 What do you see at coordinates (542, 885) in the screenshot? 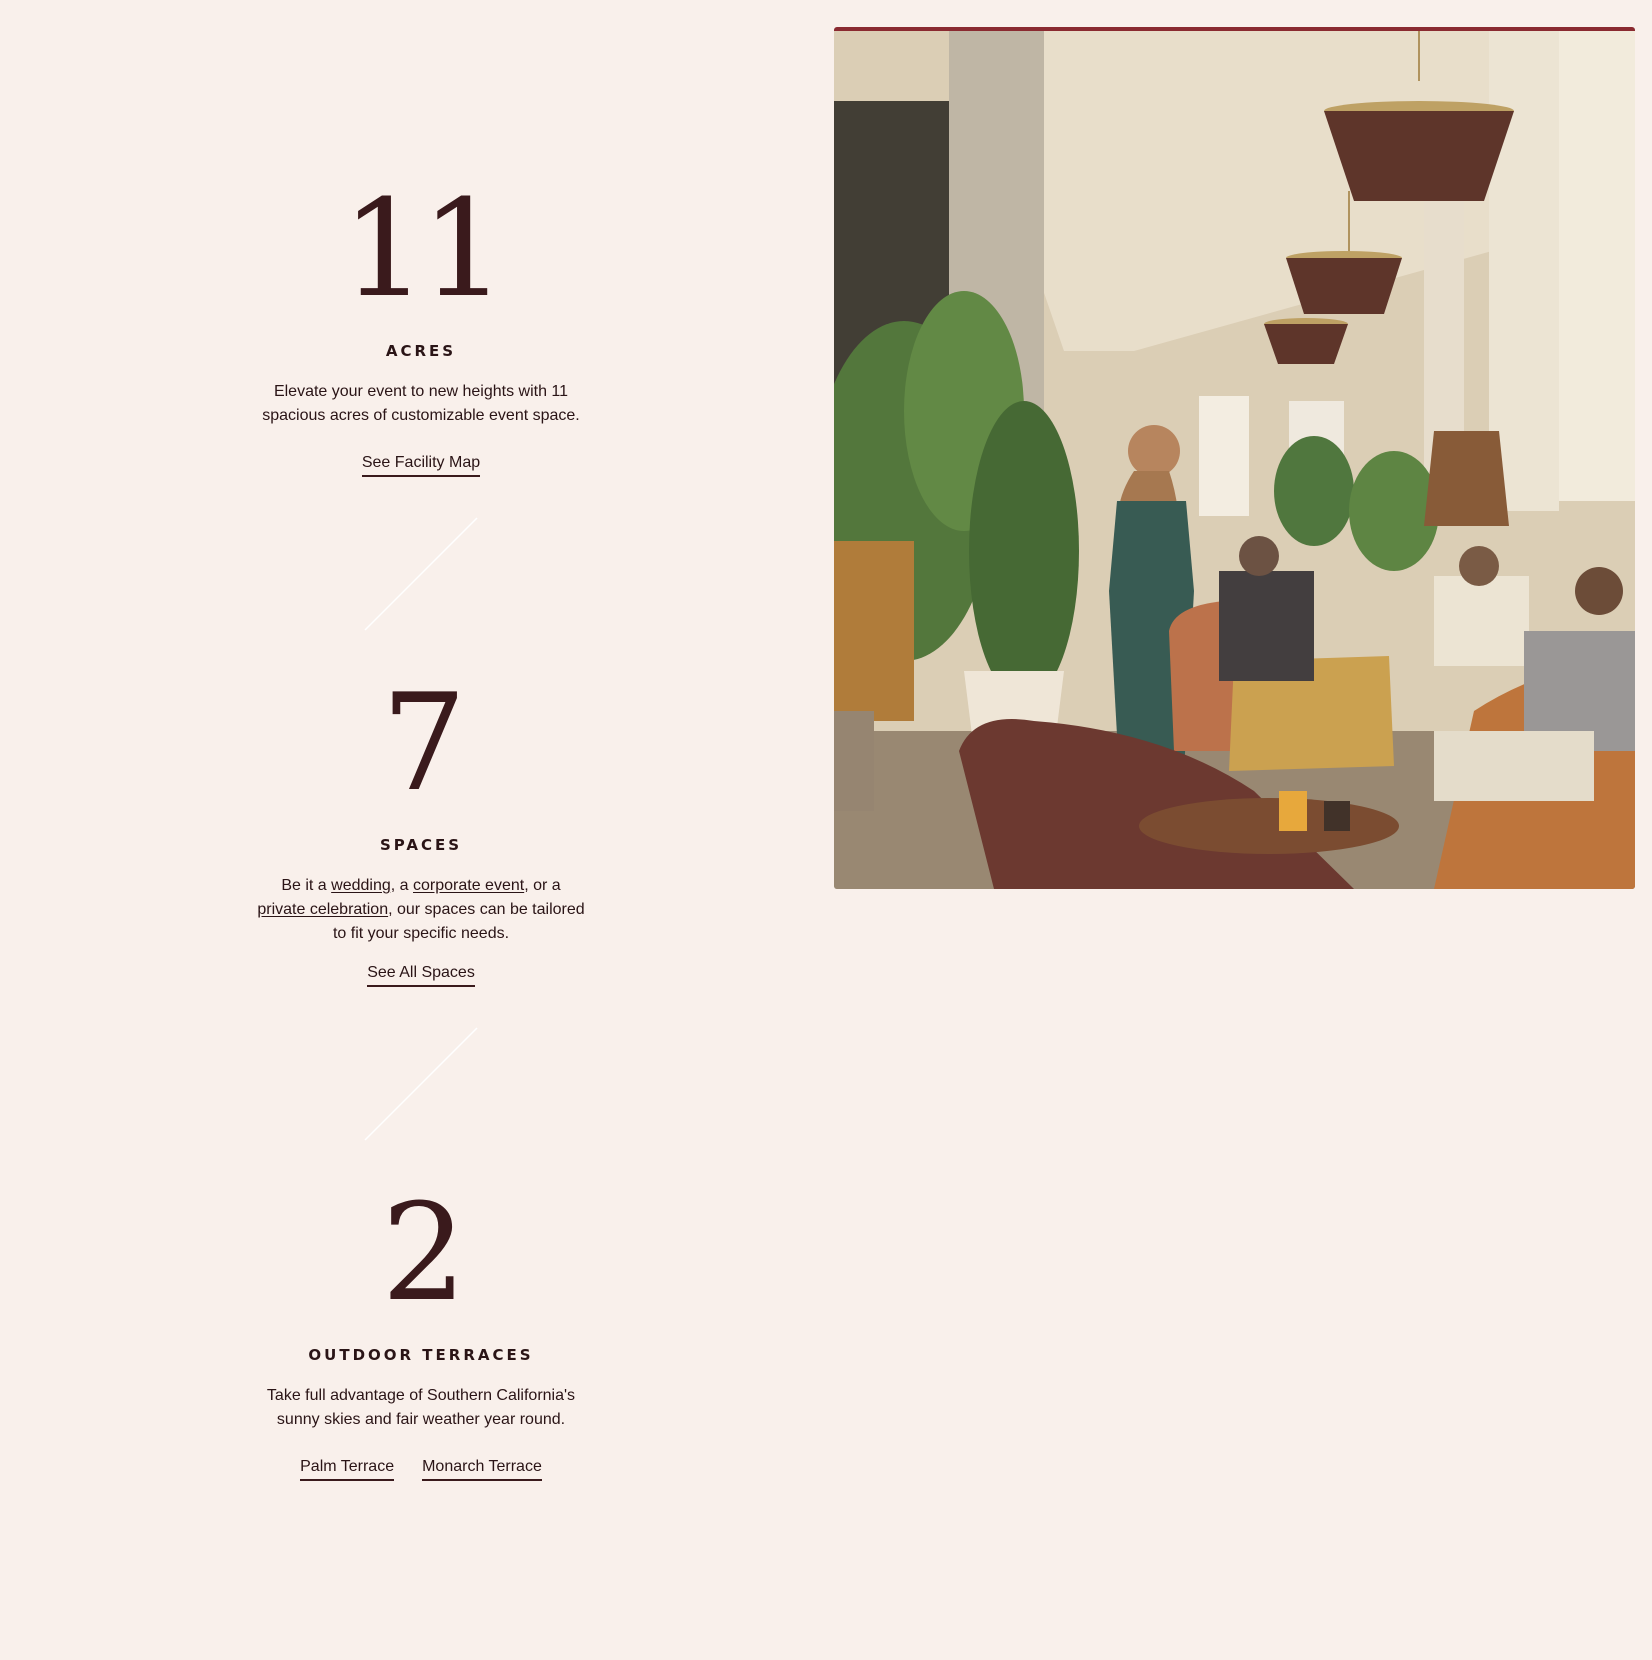
I see `desc-text: , or a` at bounding box center [542, 885].